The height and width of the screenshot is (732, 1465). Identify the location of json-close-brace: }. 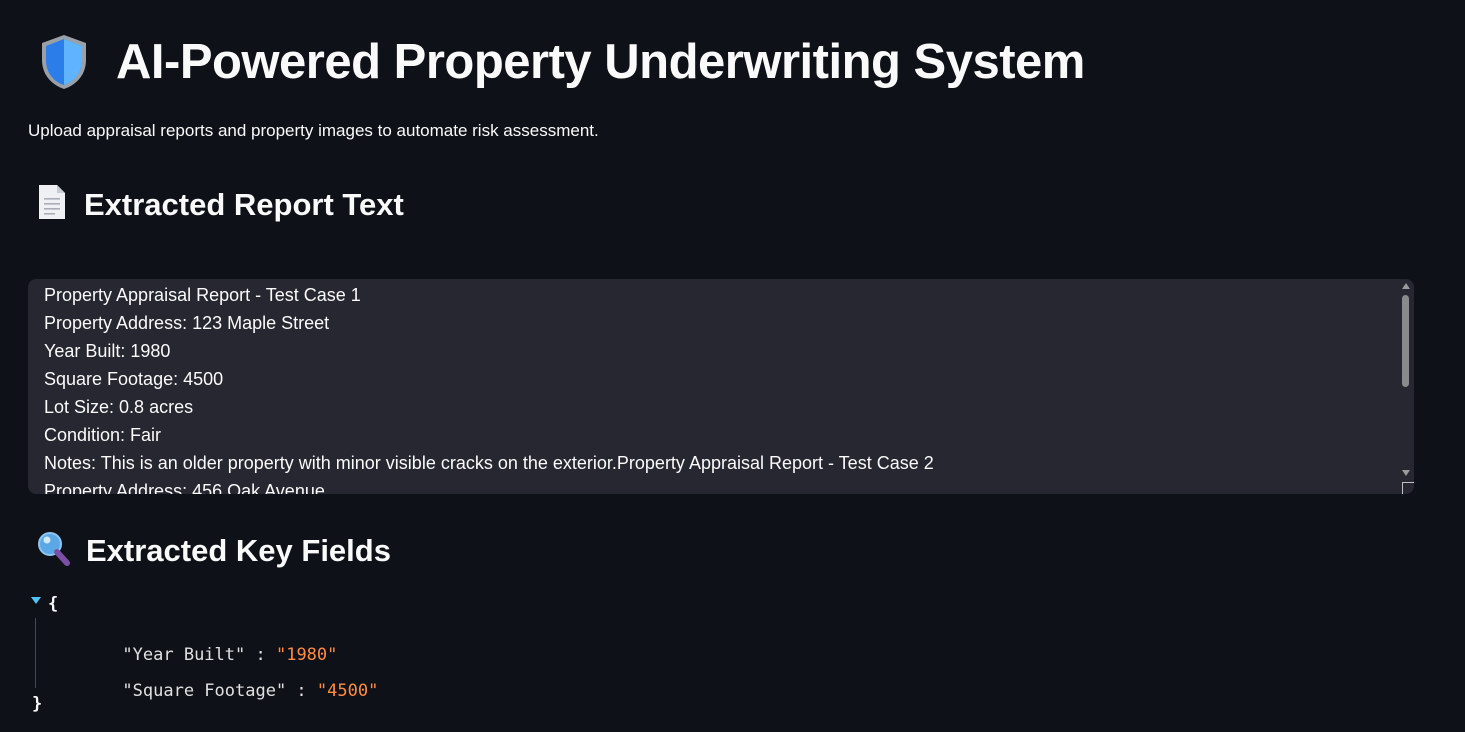
(37, 704).